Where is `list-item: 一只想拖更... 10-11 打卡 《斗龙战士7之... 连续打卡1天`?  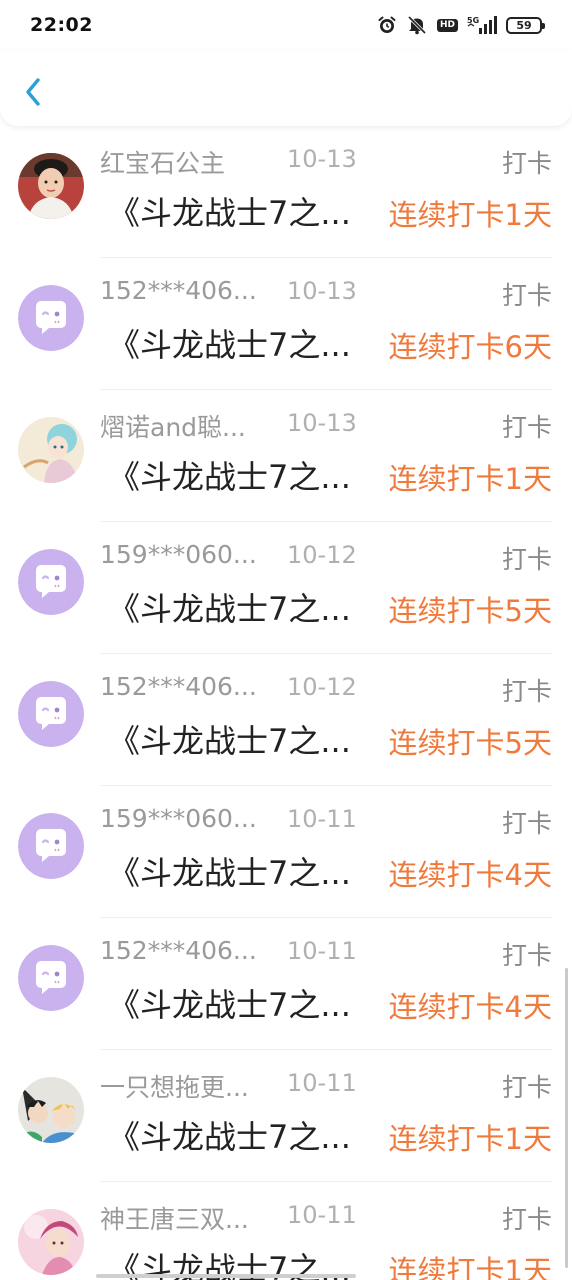 list-item: 一只想拖更... 10-11 打卡 《斗龙战士7之... 连续打卡1天 is located at coordinates (286, 1116).